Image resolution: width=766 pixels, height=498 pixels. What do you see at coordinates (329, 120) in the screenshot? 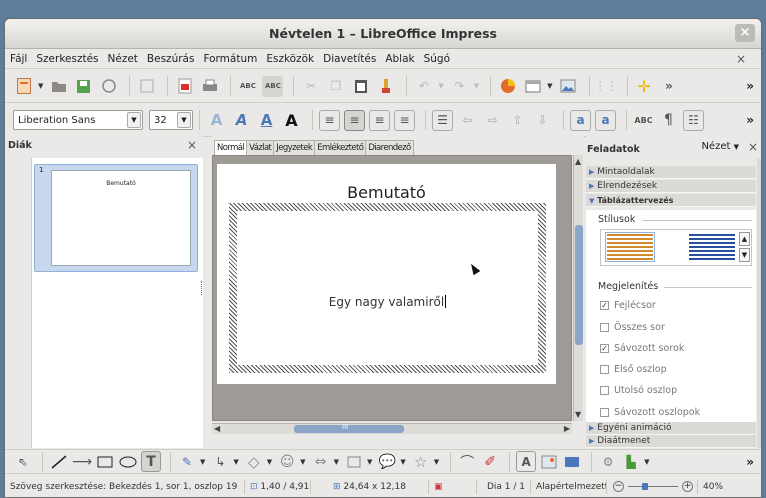
I see `align-left-icon: ≡` at bounding box center [329, 120].